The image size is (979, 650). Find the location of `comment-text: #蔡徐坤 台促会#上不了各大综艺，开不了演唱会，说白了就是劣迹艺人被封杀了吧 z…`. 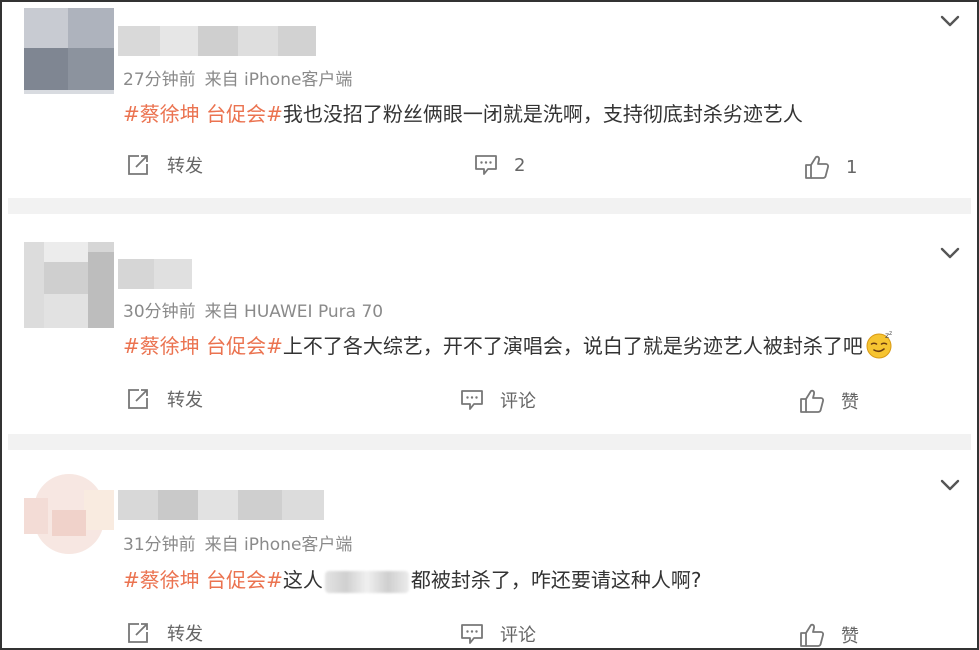

comment-text: #蔡徐坤 台促会#上不了各大综艺，开不了演唱会，说白了就是劣迹艺人被封杀了吧 z… is located at coordinates (509, 347).